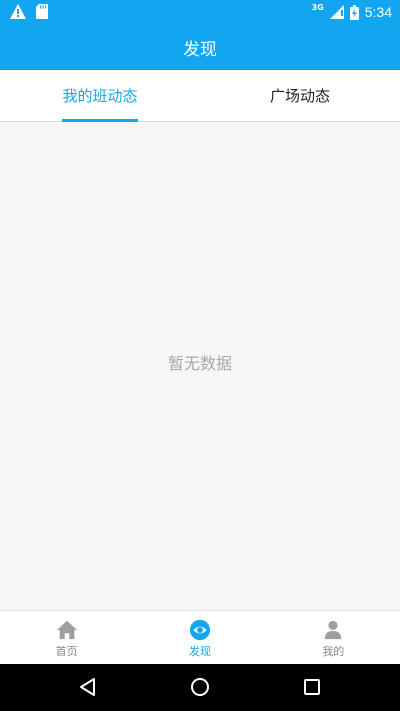 Image resolution: width=400 pixels, height=711 pixels. What do you see at coordinates (200, 49) in the screenshot?
I see `page-title: 发现` at bounding box center [200, 49].